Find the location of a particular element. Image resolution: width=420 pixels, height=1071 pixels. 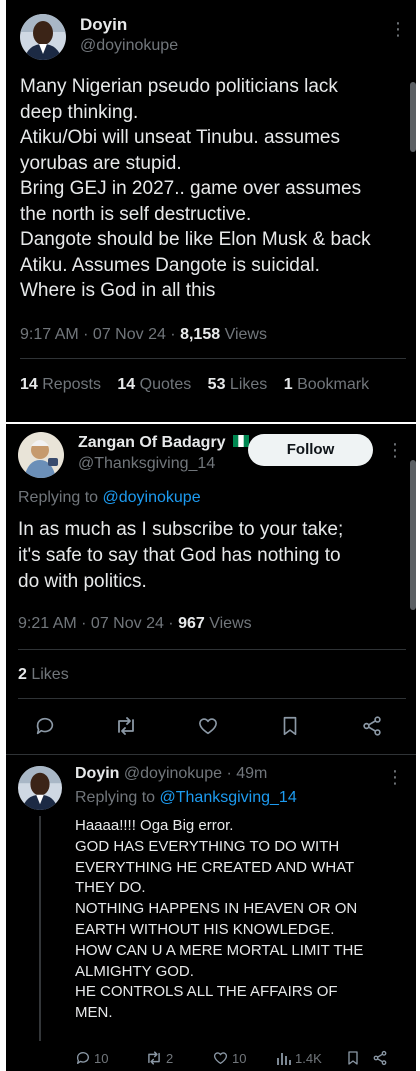

quotes-label: Quotes is located at coordinates (163, 384).